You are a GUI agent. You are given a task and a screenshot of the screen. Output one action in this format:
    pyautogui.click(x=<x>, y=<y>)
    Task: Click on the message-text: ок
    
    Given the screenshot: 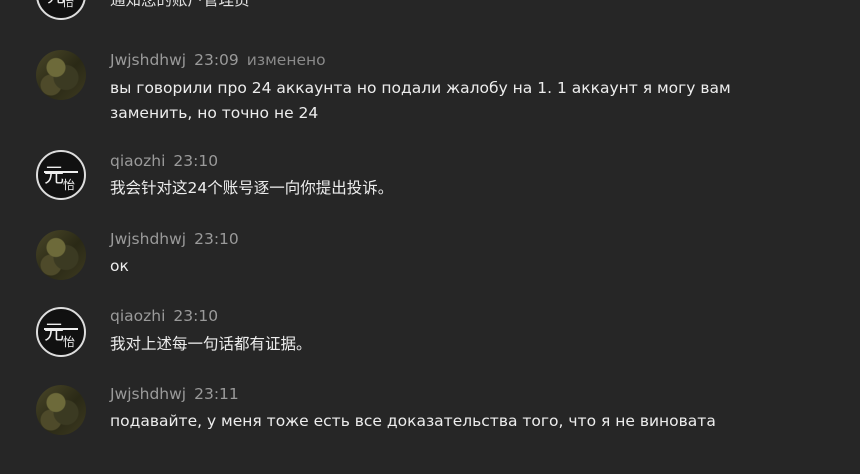 What is the action you would take?
    pyautogui.click(x=119, y=266)
    